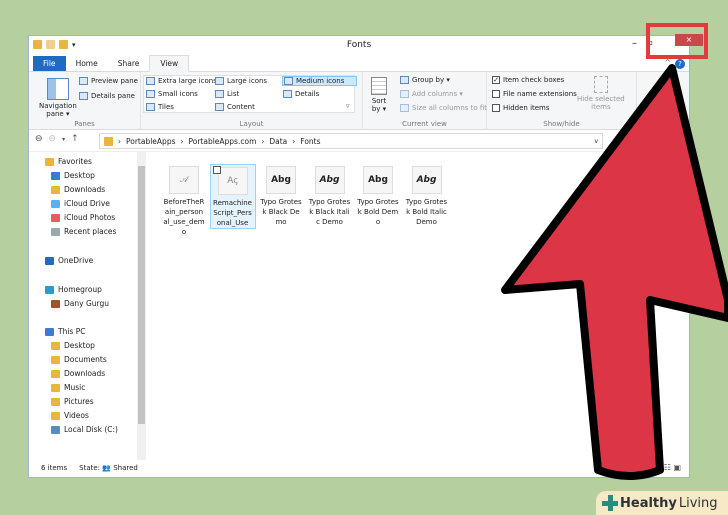 The width and height of the screenshot is (728, 515). I want to click on logo-text-bold: Healthy, so click(648, 503).